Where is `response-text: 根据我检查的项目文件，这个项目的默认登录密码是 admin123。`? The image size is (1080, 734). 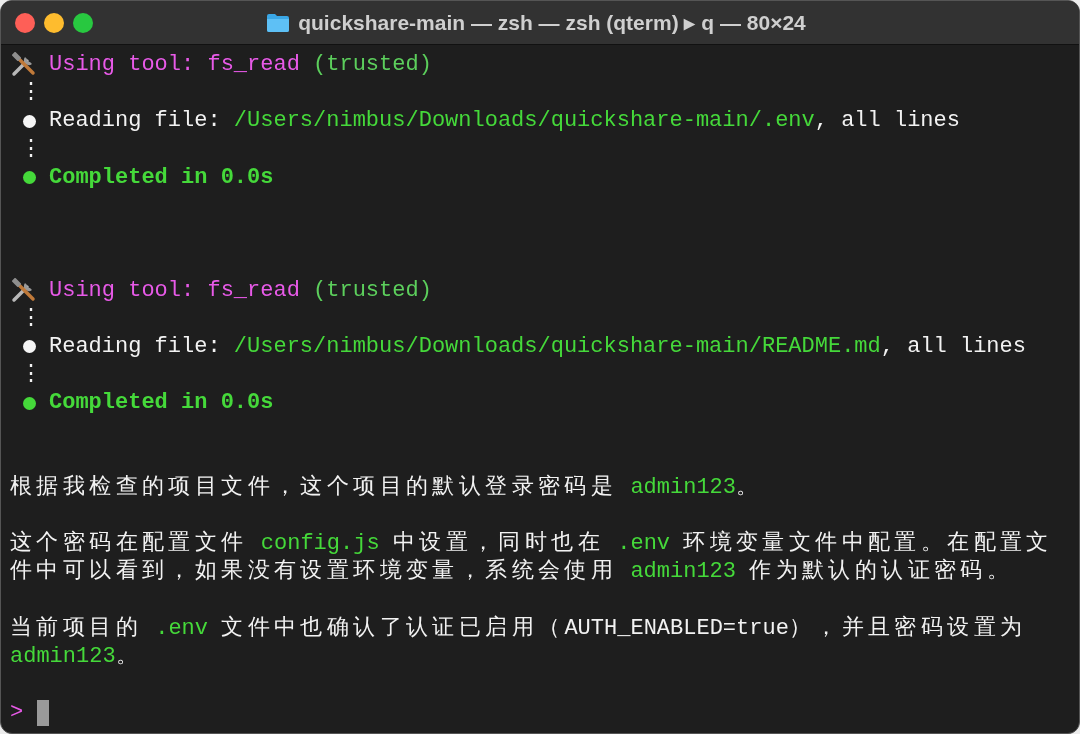 response-text: 根据我检查的项目文件，这个项目的默认登录密码是 admin123。 is located at coordinates (386, 487).